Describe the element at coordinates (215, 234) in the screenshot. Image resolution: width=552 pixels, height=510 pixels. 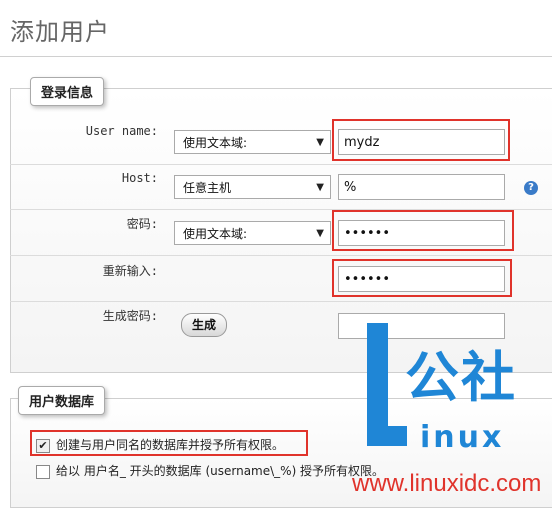
I see `password-type-value: 使用文本域:` at that location.